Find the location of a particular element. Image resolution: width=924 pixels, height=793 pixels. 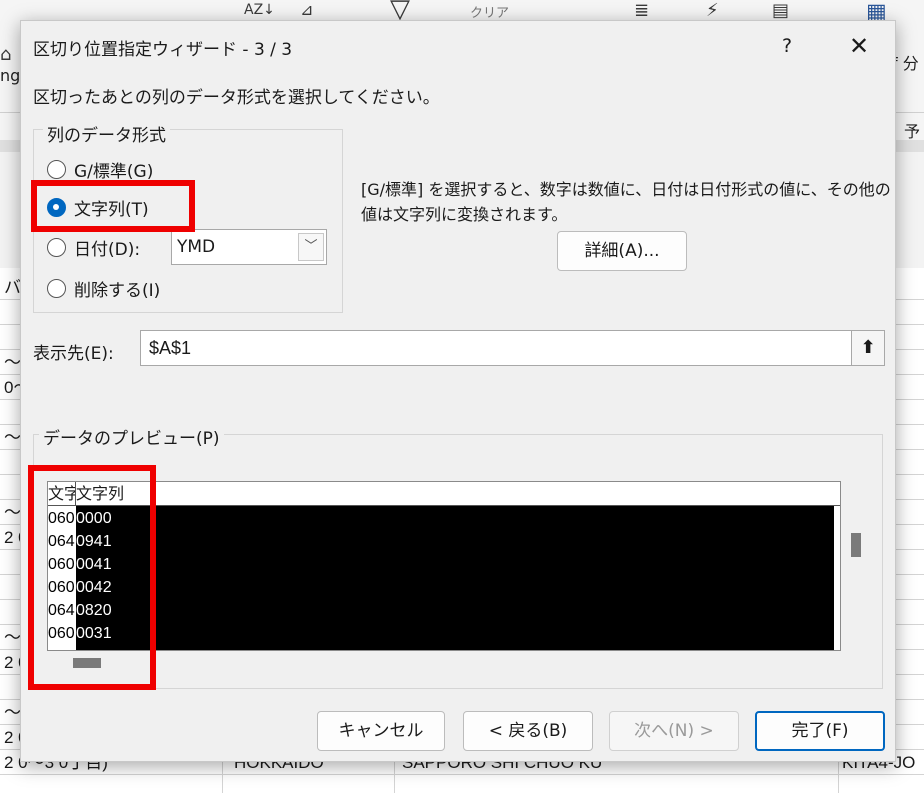

sort-icon: AZ↓ is located at coordinates (259, 10).